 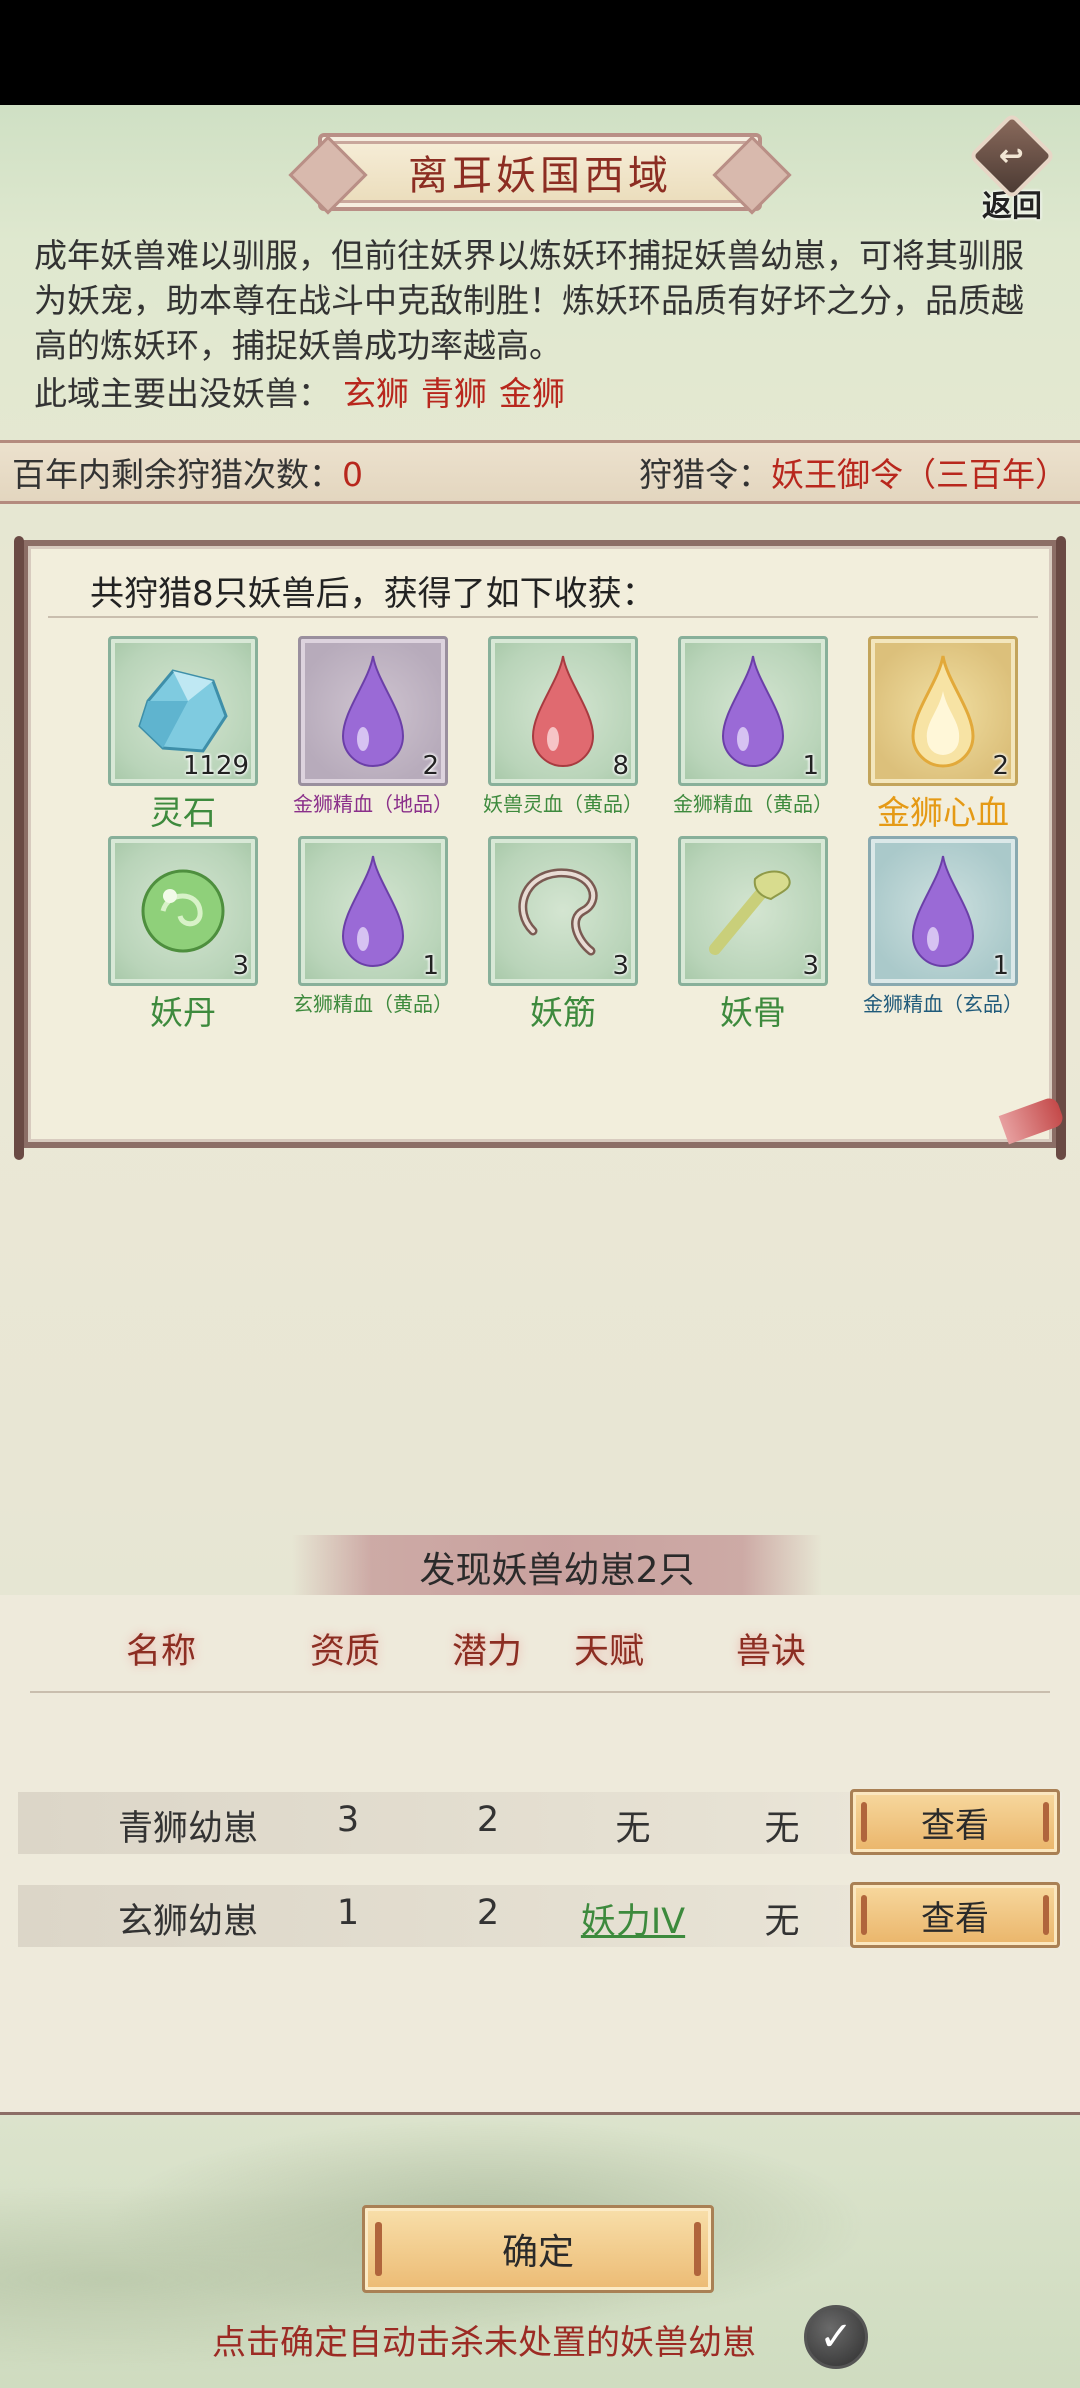 I want to click on item-name: 灵石, so click(x=183, y=812).